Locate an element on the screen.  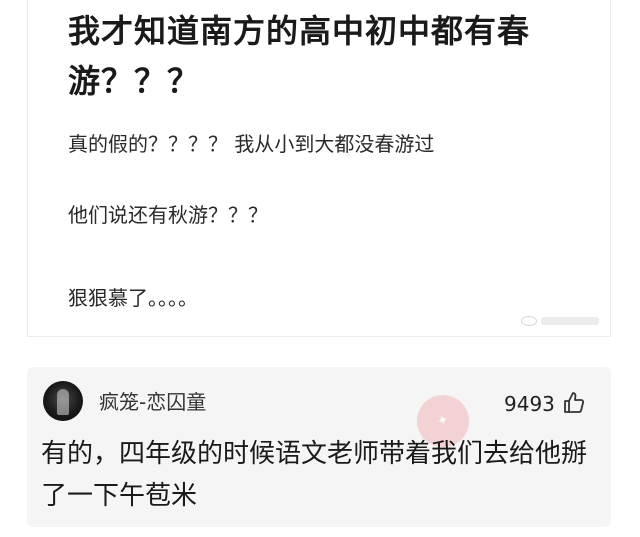
post-line-1: 真的假的？？？？ 我从小到大都没春游过 is located at coordinates (251, 144).